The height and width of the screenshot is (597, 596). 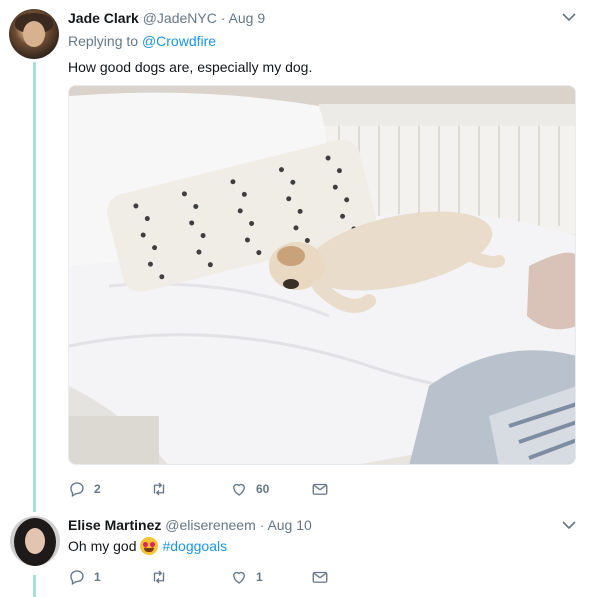 What do you see at coordinates (263, 489) in the screenshot?
I see `like-count: 60` at bounding box center [263, 489].